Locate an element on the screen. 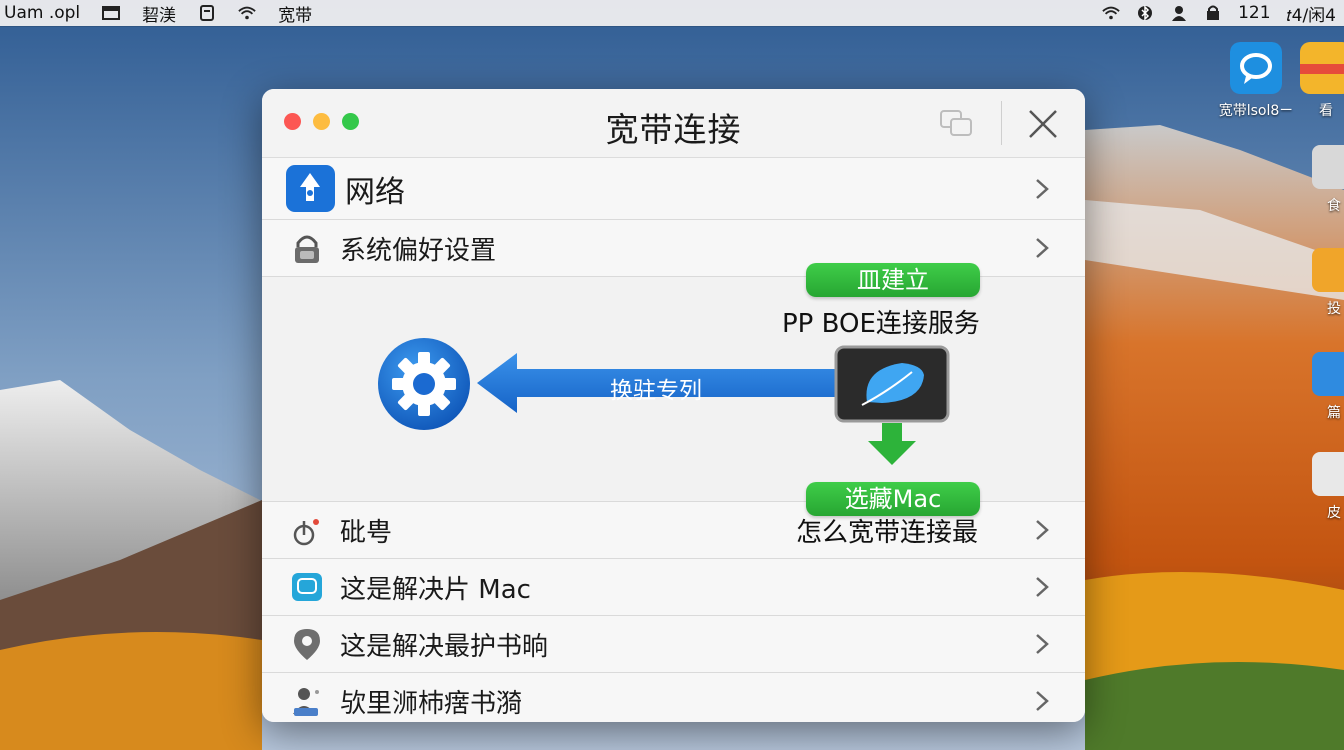  menubar-item-wifi is located at coordinates (247, 13).